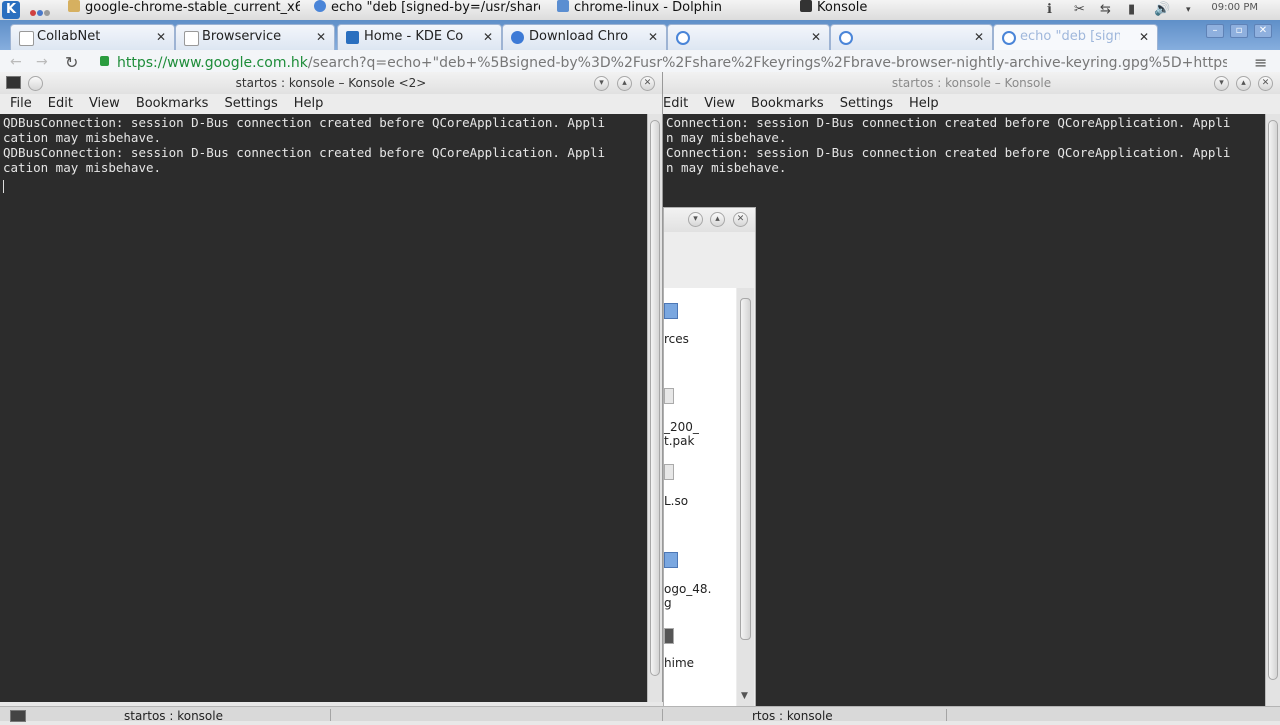  I want to click on scrollbar: ▼, so click(745, 498).